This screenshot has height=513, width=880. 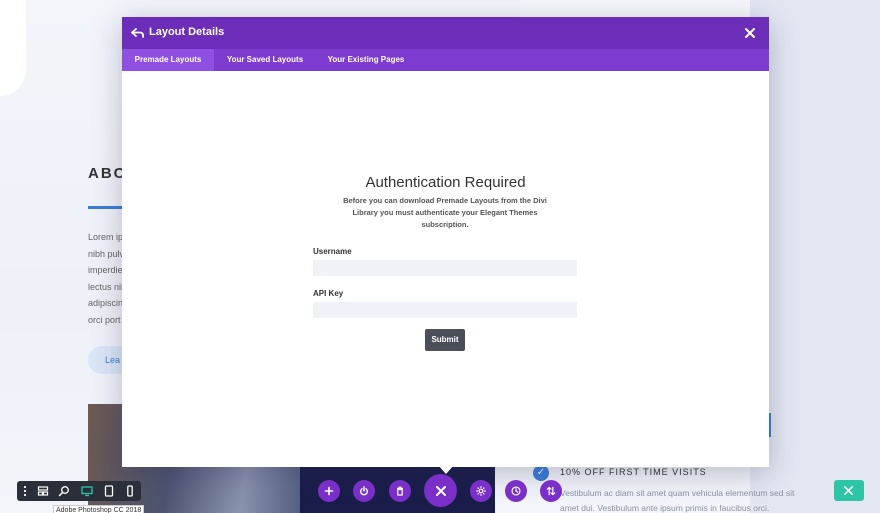 What do you see at coordinates (106, 303) in the screenshot?
I see `paragraph-line: adipiscin` at bounding box center [106, 303].